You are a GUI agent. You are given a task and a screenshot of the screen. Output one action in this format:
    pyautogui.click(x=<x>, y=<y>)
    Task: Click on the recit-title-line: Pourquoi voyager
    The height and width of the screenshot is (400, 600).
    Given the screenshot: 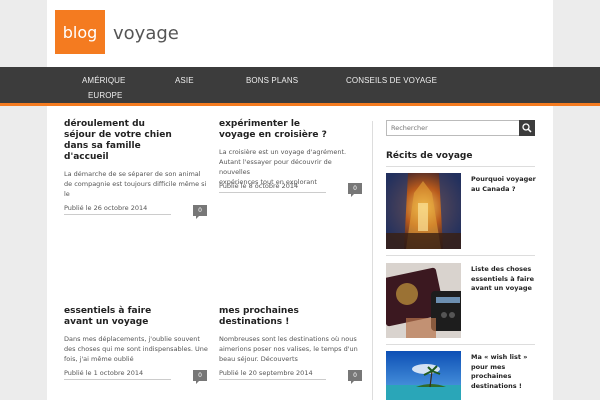 What is the action you would take?
    pyautogui.click(x=503, y=179)
    